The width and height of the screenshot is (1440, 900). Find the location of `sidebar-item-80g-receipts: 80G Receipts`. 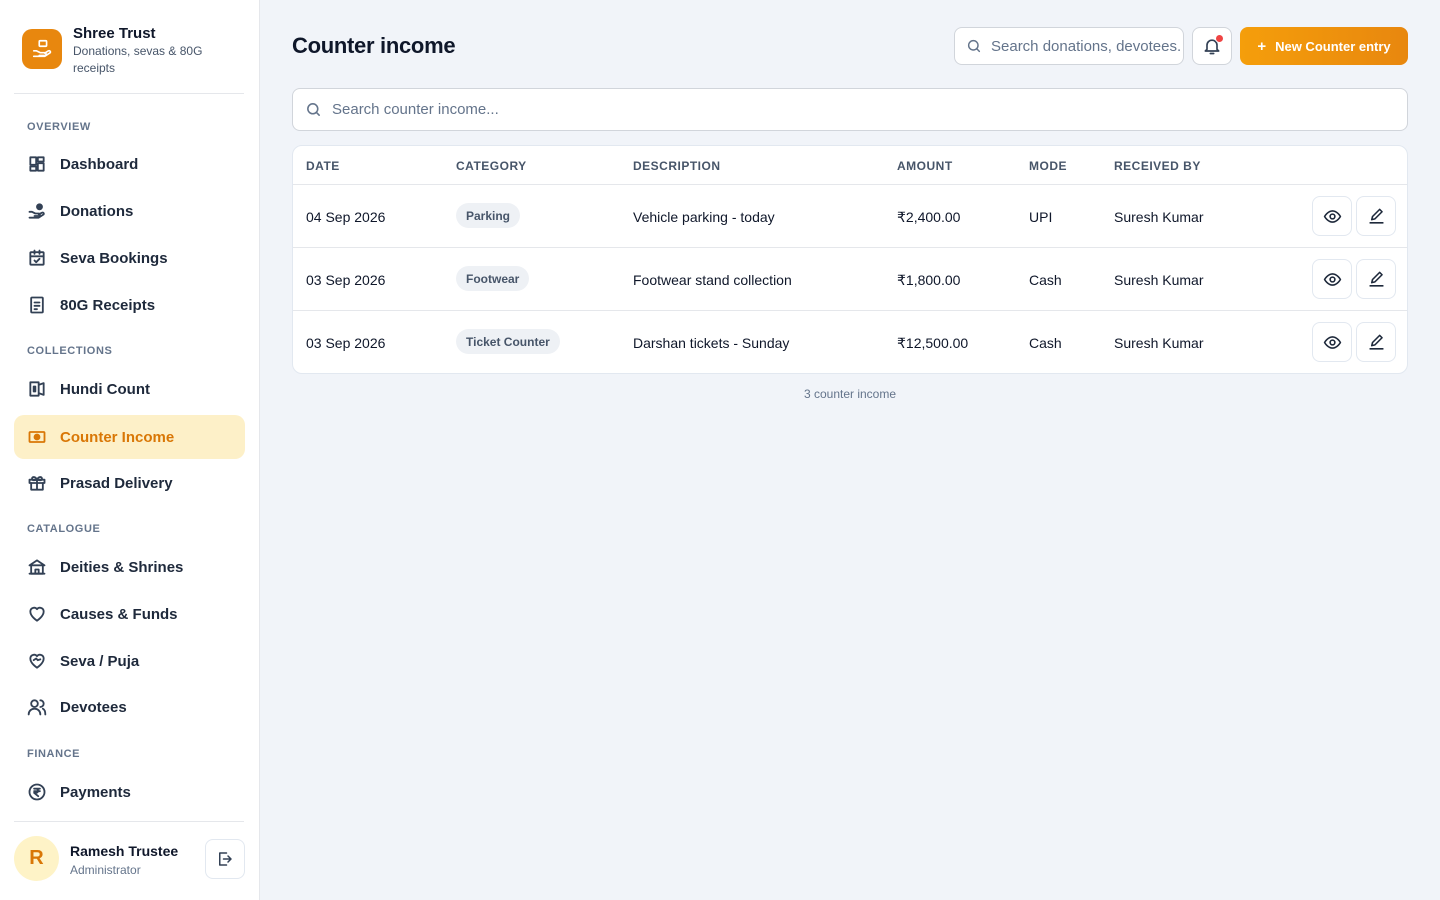

sidebar-item-80g-receipts: 80G Receipts is located at coordinates (129, 305).